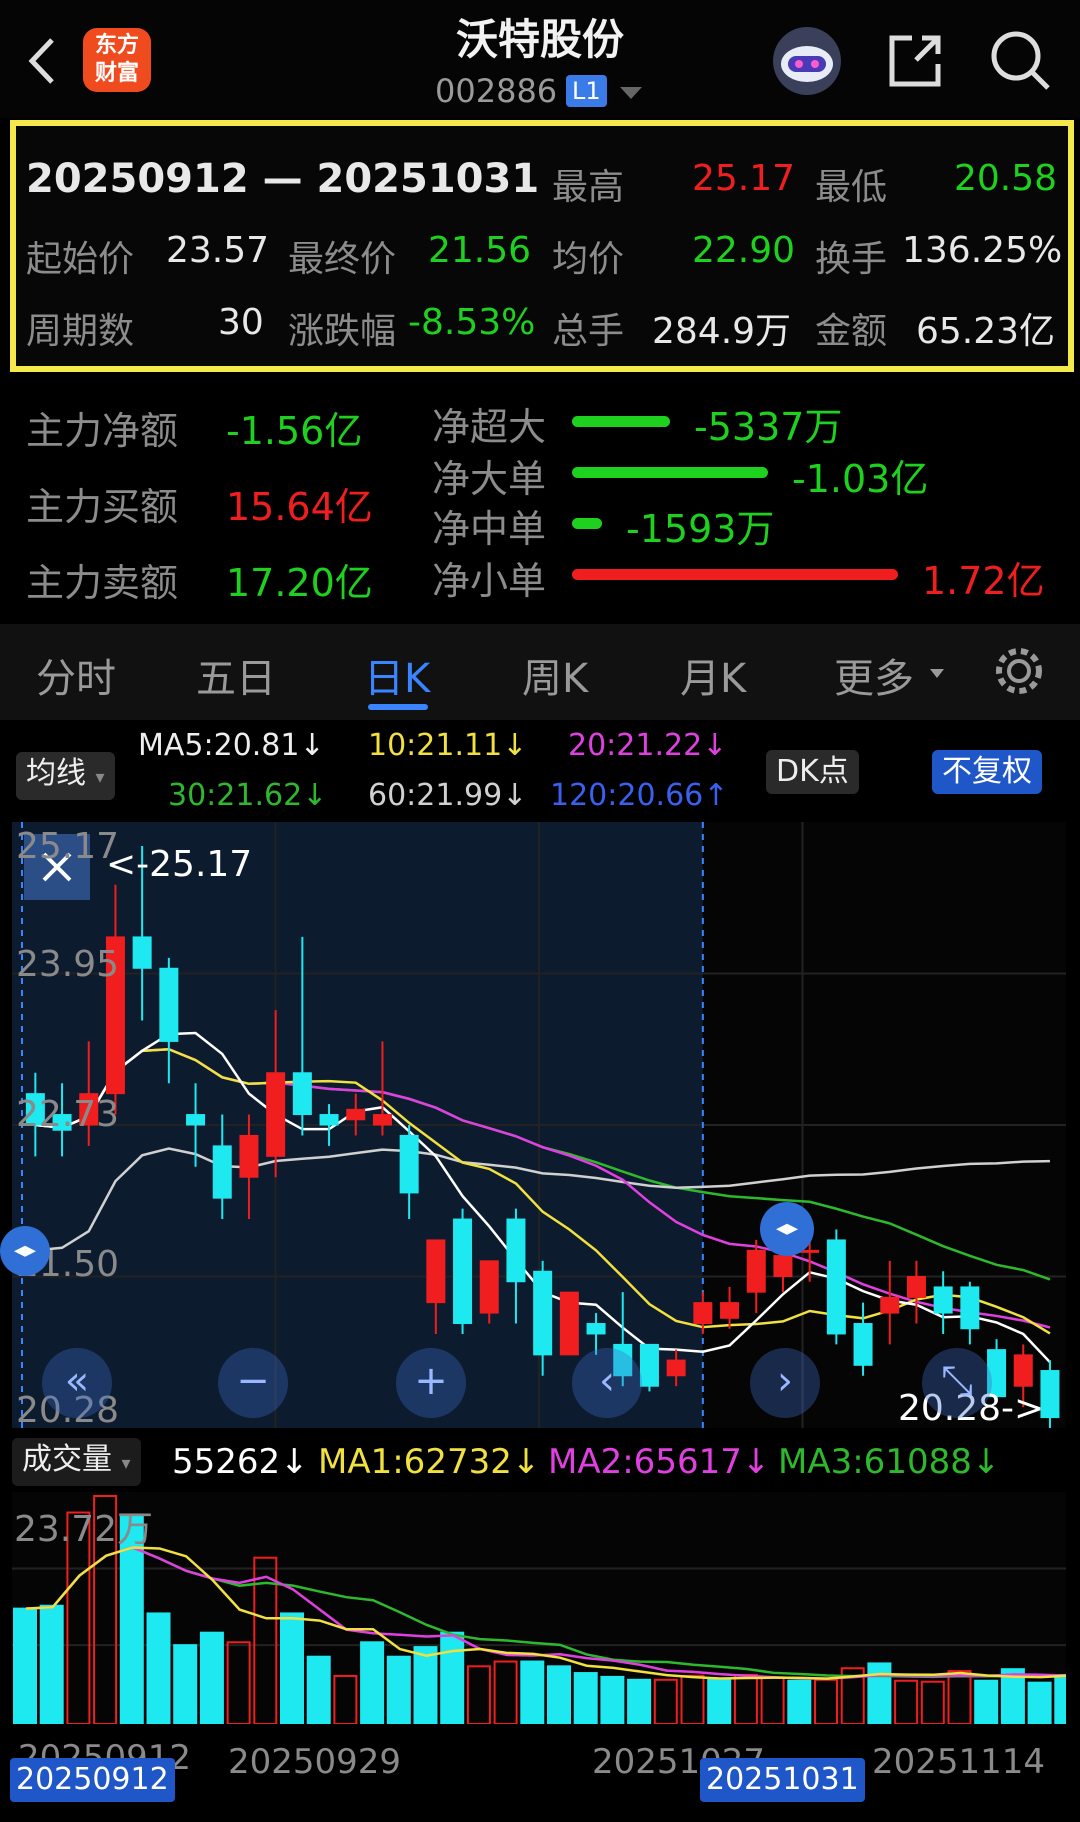 The width and height of the screenshot is (1080, 1822). I want to click on low-label: 最低, so click(851, 187).